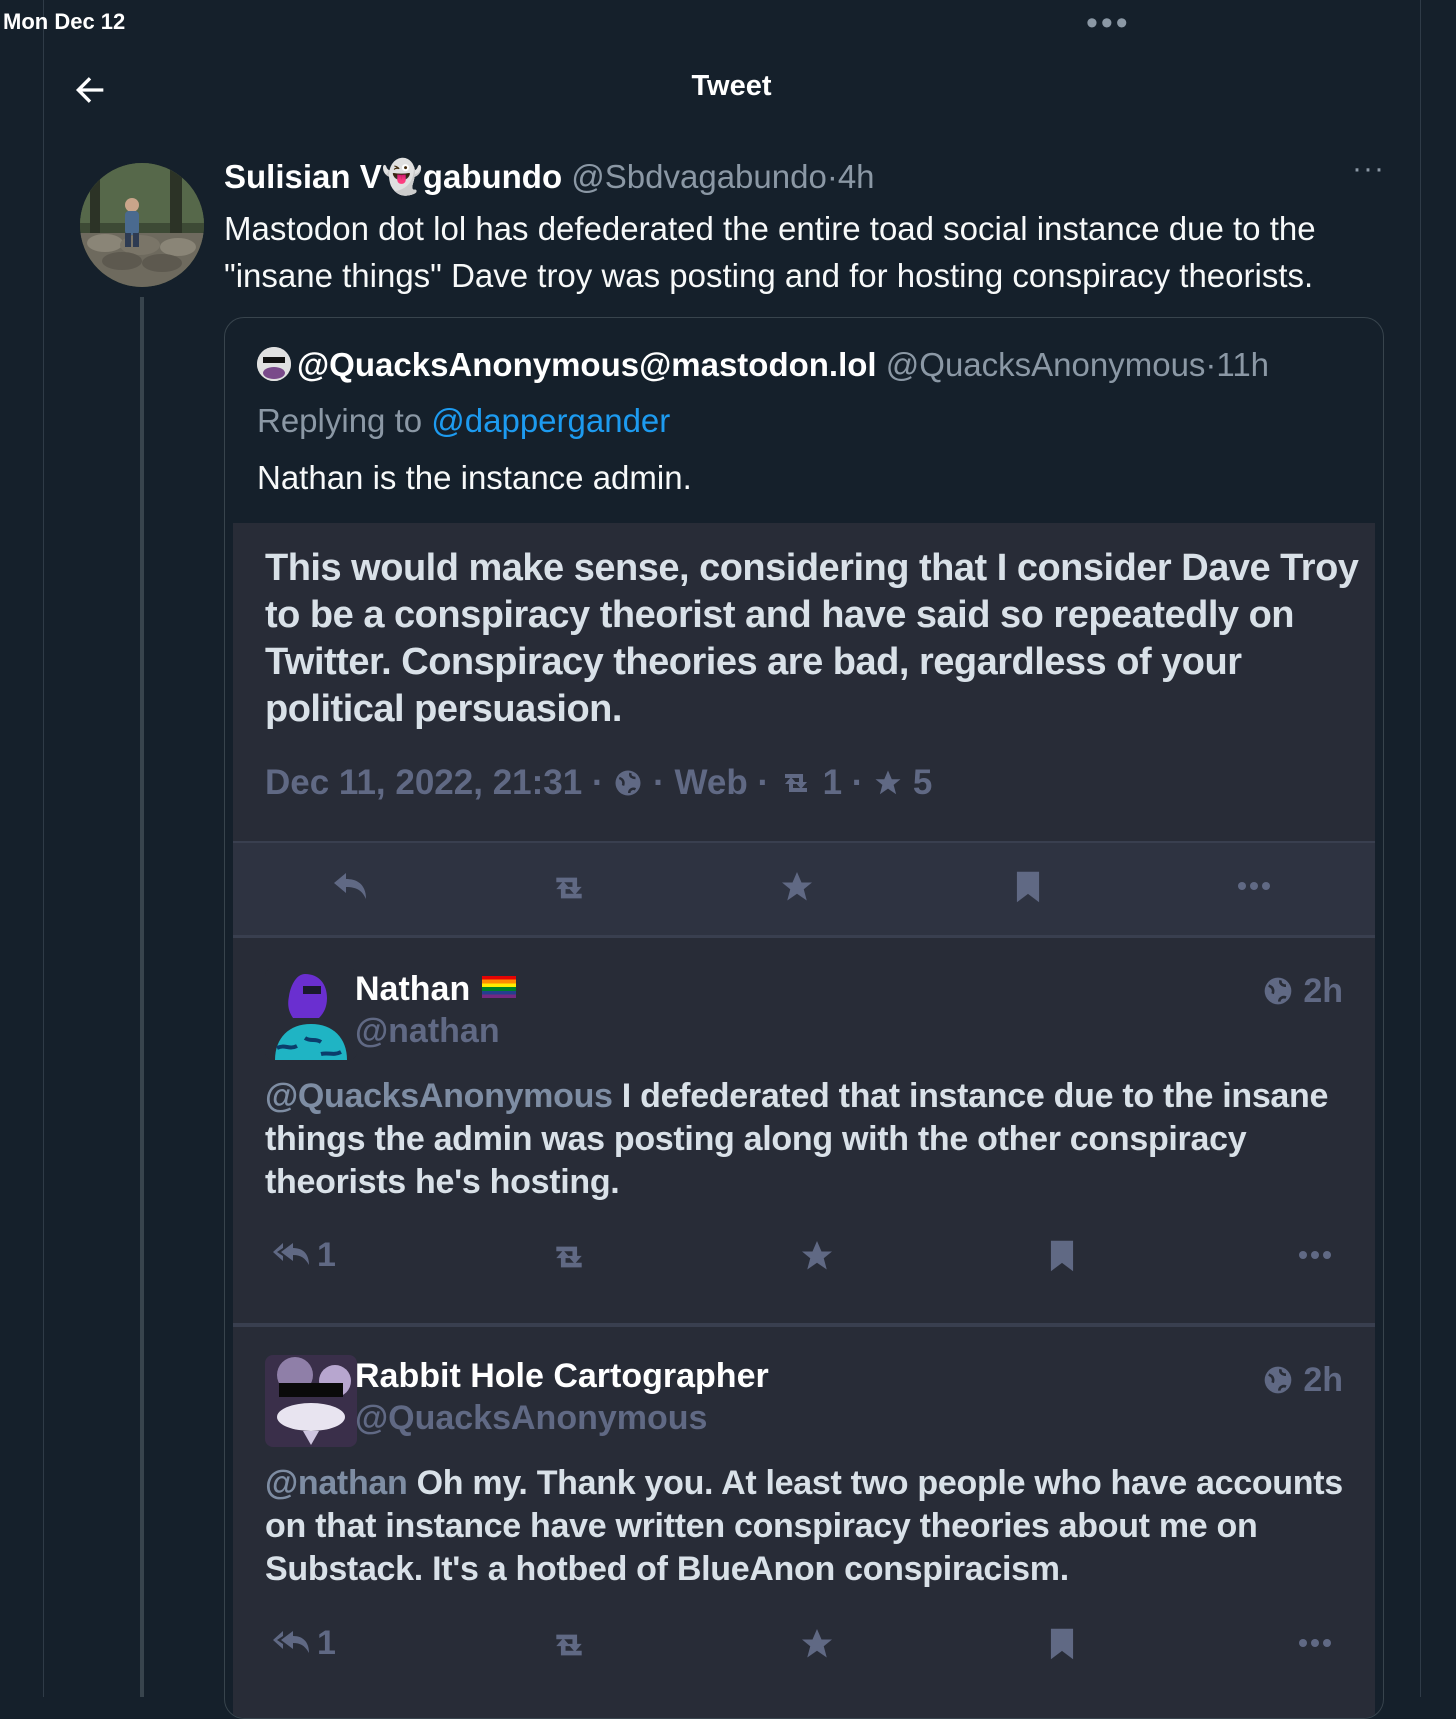 The height and width of the screenshot is (1719, 1456). What do you see at coordinates (832, 782) in the screenshot?
I see `boost-count: 1` at bounding box center [832, 782].